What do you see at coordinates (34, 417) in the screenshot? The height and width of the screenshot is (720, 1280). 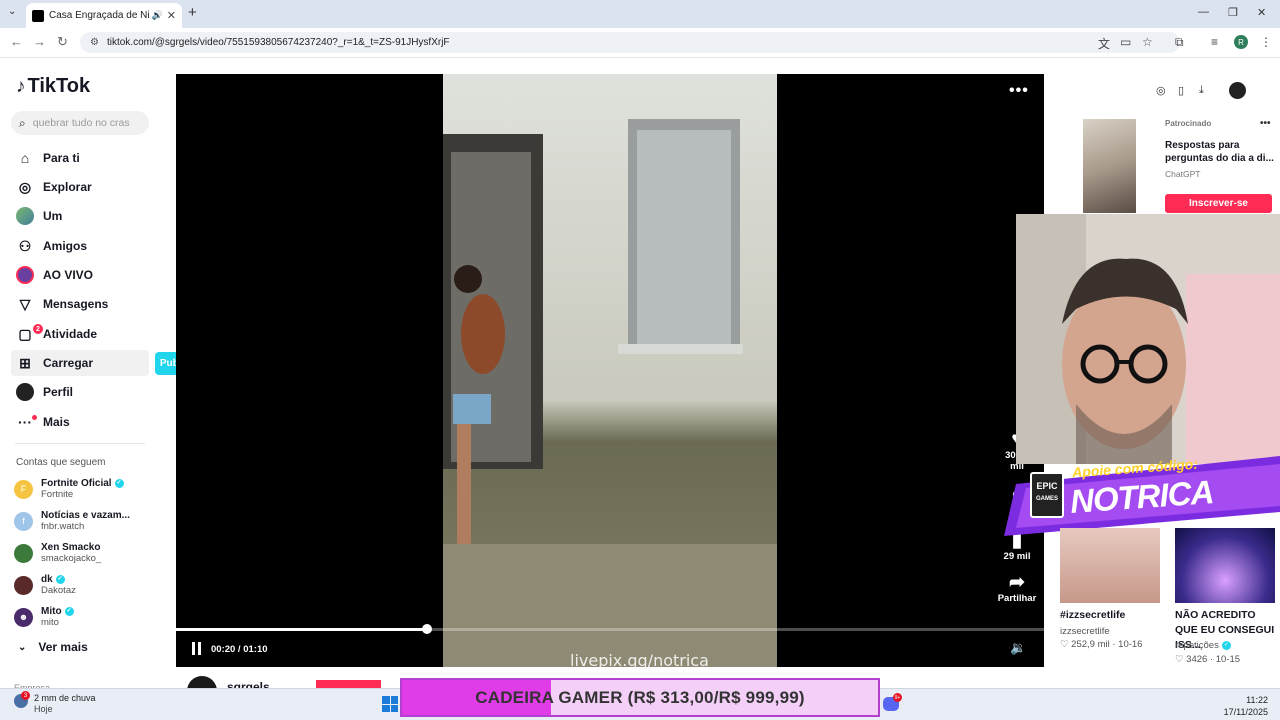 I see `more-dot-badge` at bounding box center [34, 417].